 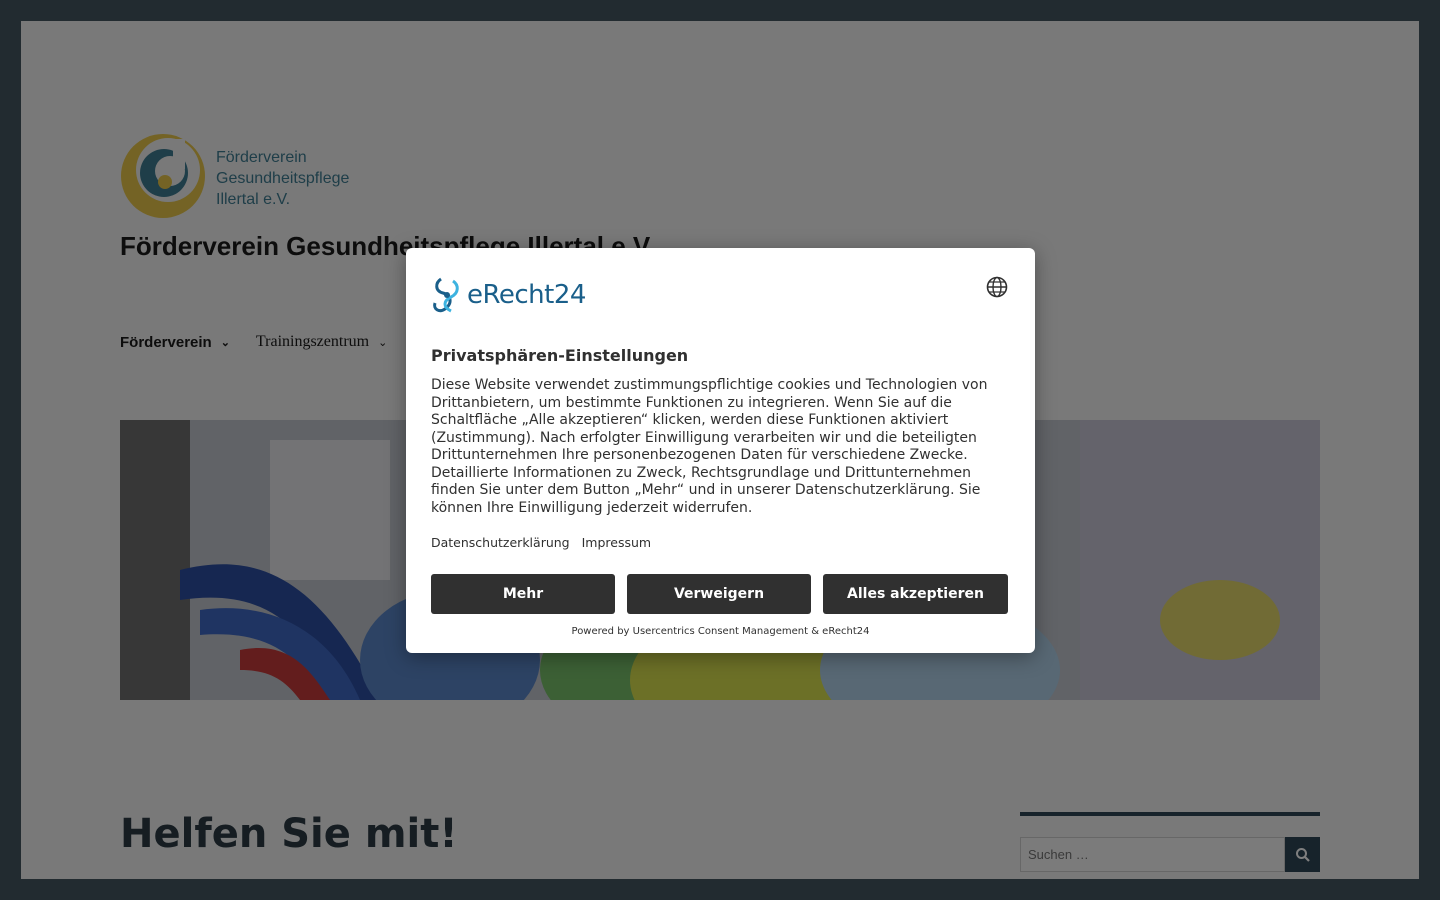 What do you see at coordinates (915, 594) in the screenshot?
I see `accept-all-button: Alles akzeptieren` at bounding box center [915, 594].